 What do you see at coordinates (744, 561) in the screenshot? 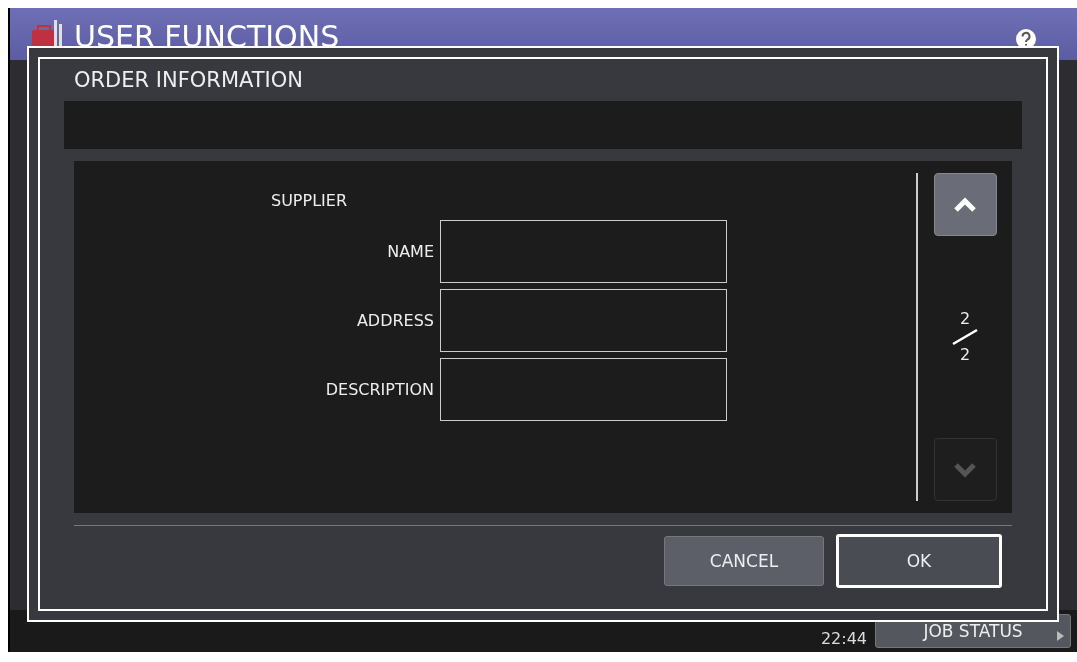
I see `cancel-button: CANCEL` at bounding box center [744, 561].